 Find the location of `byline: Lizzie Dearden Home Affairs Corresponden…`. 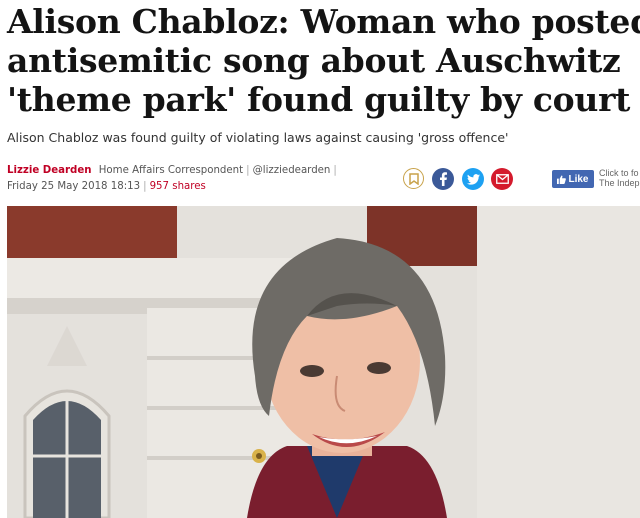

byline: Lizzie Dearden Home Affairs Corresponden… is located at coordinates (172, 178).